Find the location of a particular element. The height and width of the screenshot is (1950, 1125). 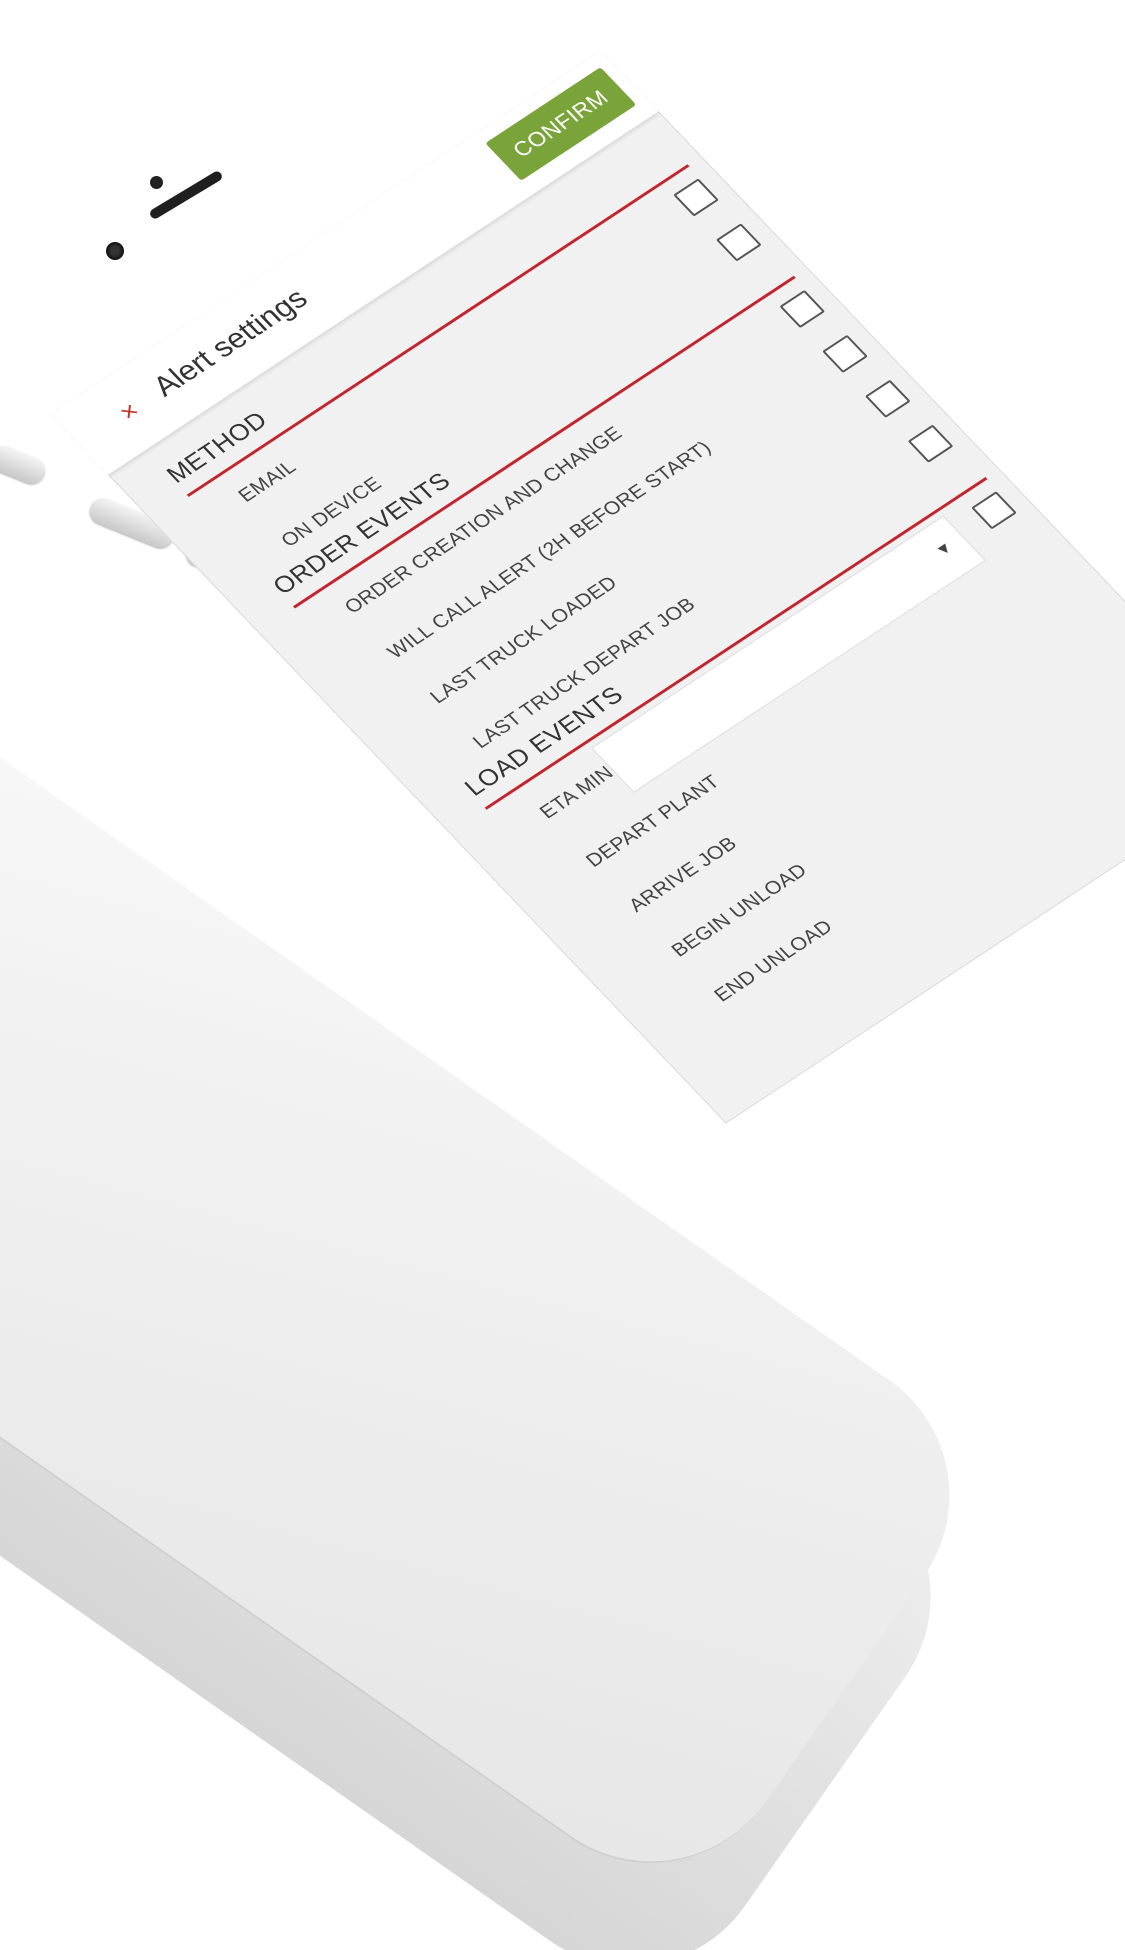

method-email-label: EMAIL is located at coordinates (267, 481).